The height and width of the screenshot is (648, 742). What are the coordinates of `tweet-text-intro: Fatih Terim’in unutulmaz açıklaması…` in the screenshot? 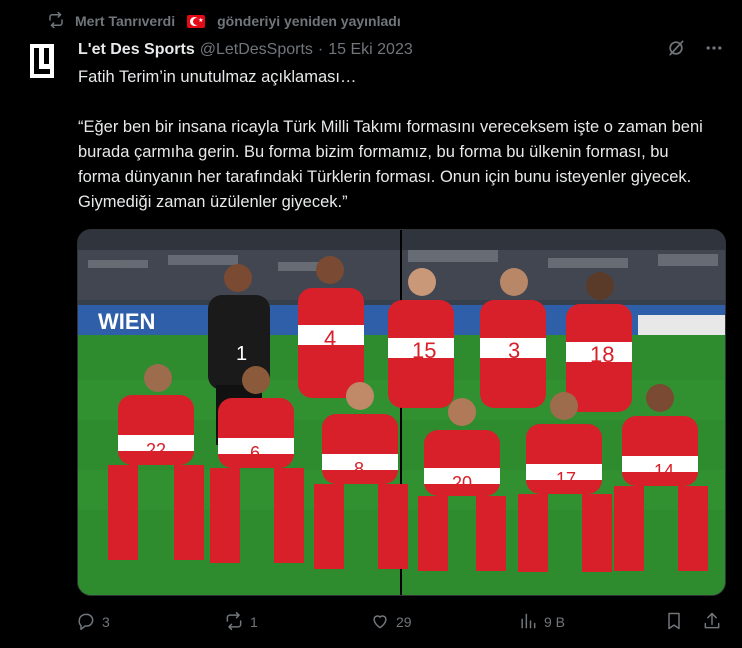 It's located at (217, 77).